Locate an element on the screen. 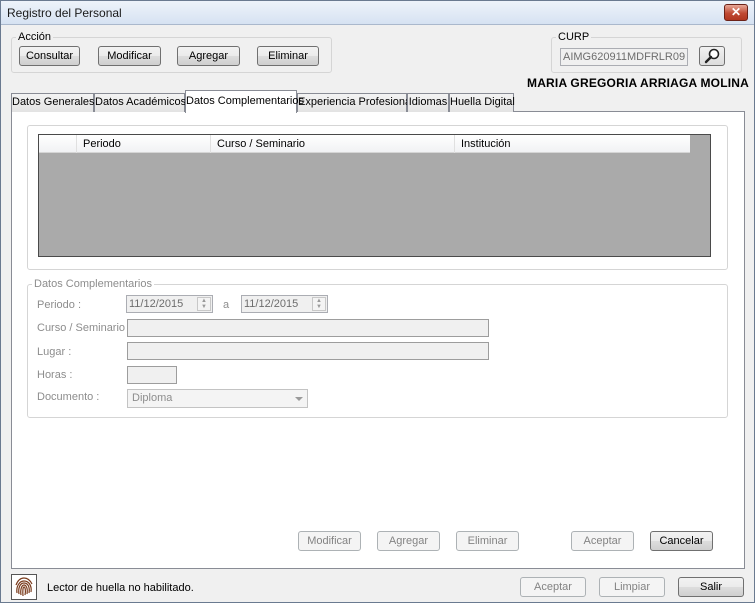  grid-header-periodo: Periodo is located at coordinates (144, 144).